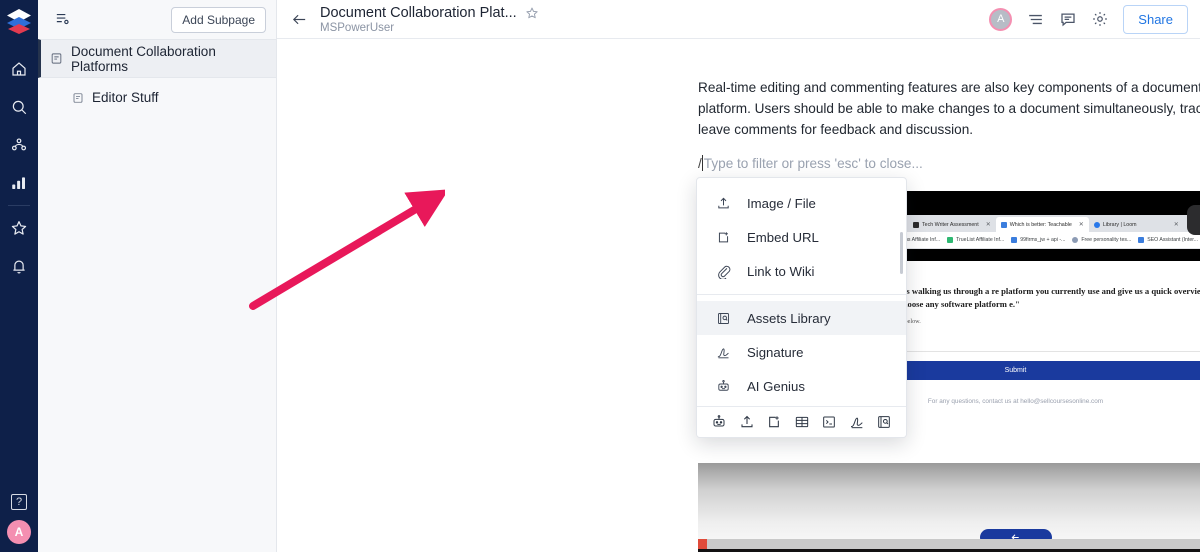  What do you see at coordinates (1155, 19) in the screenshot?
I see `share-button: Share` at bounding box center [1155, 19].